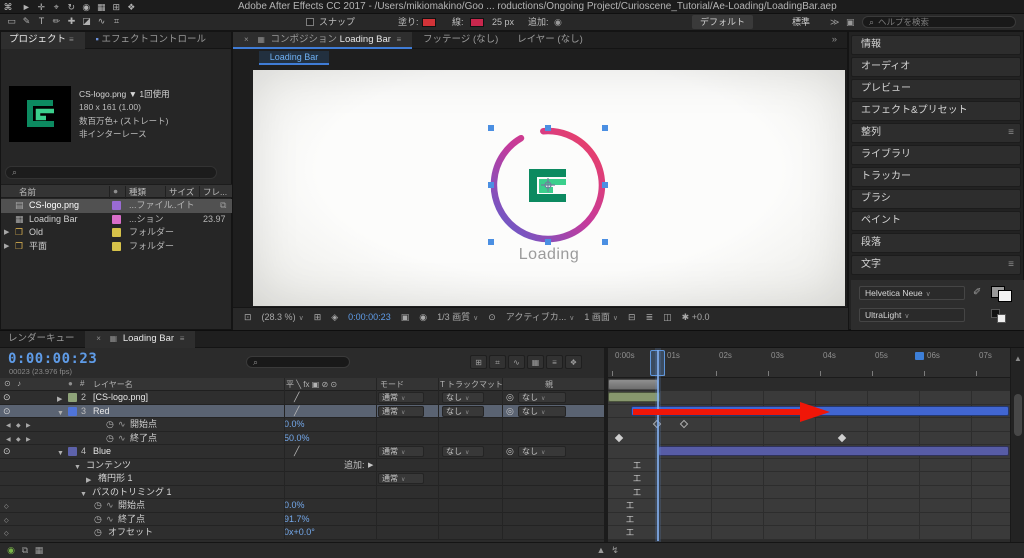  Describe the element at coordinates (41, 21) in the screenshot. I see `toolbar-tool-icon-2: T` at that location.